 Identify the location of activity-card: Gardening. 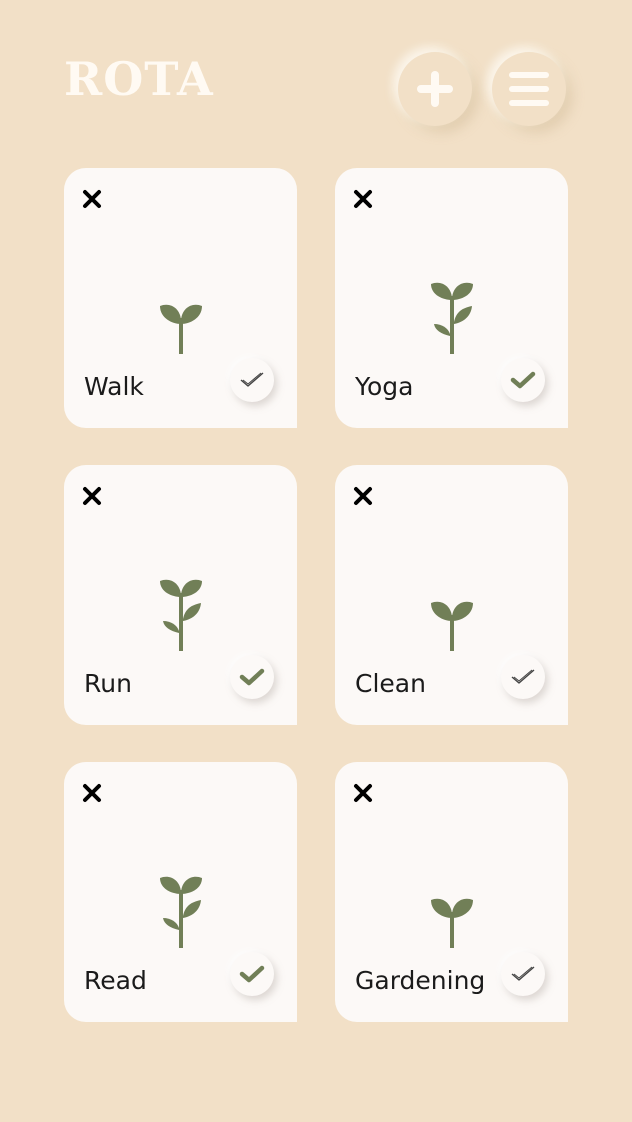
(451, 892).